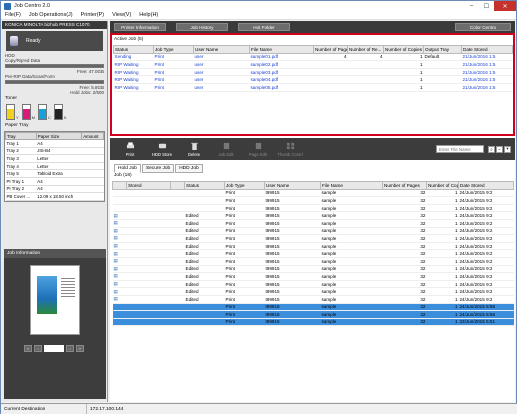  Describe the element at coordinates (115, 268) in the screenshot. I see `edited-job-icon: ▤` at that location.